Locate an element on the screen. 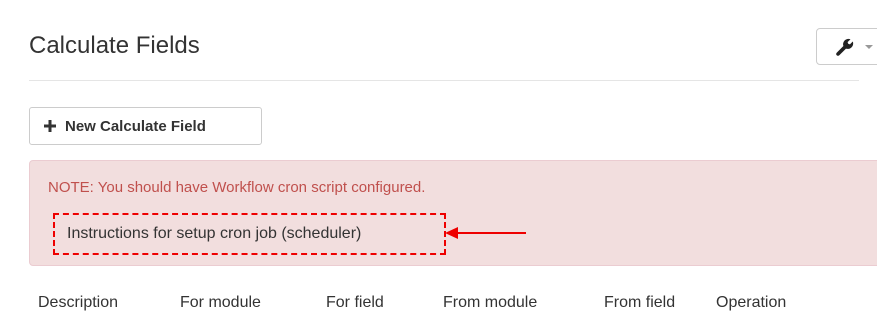  column-header-description: Description is located at coordinates (78, 303).